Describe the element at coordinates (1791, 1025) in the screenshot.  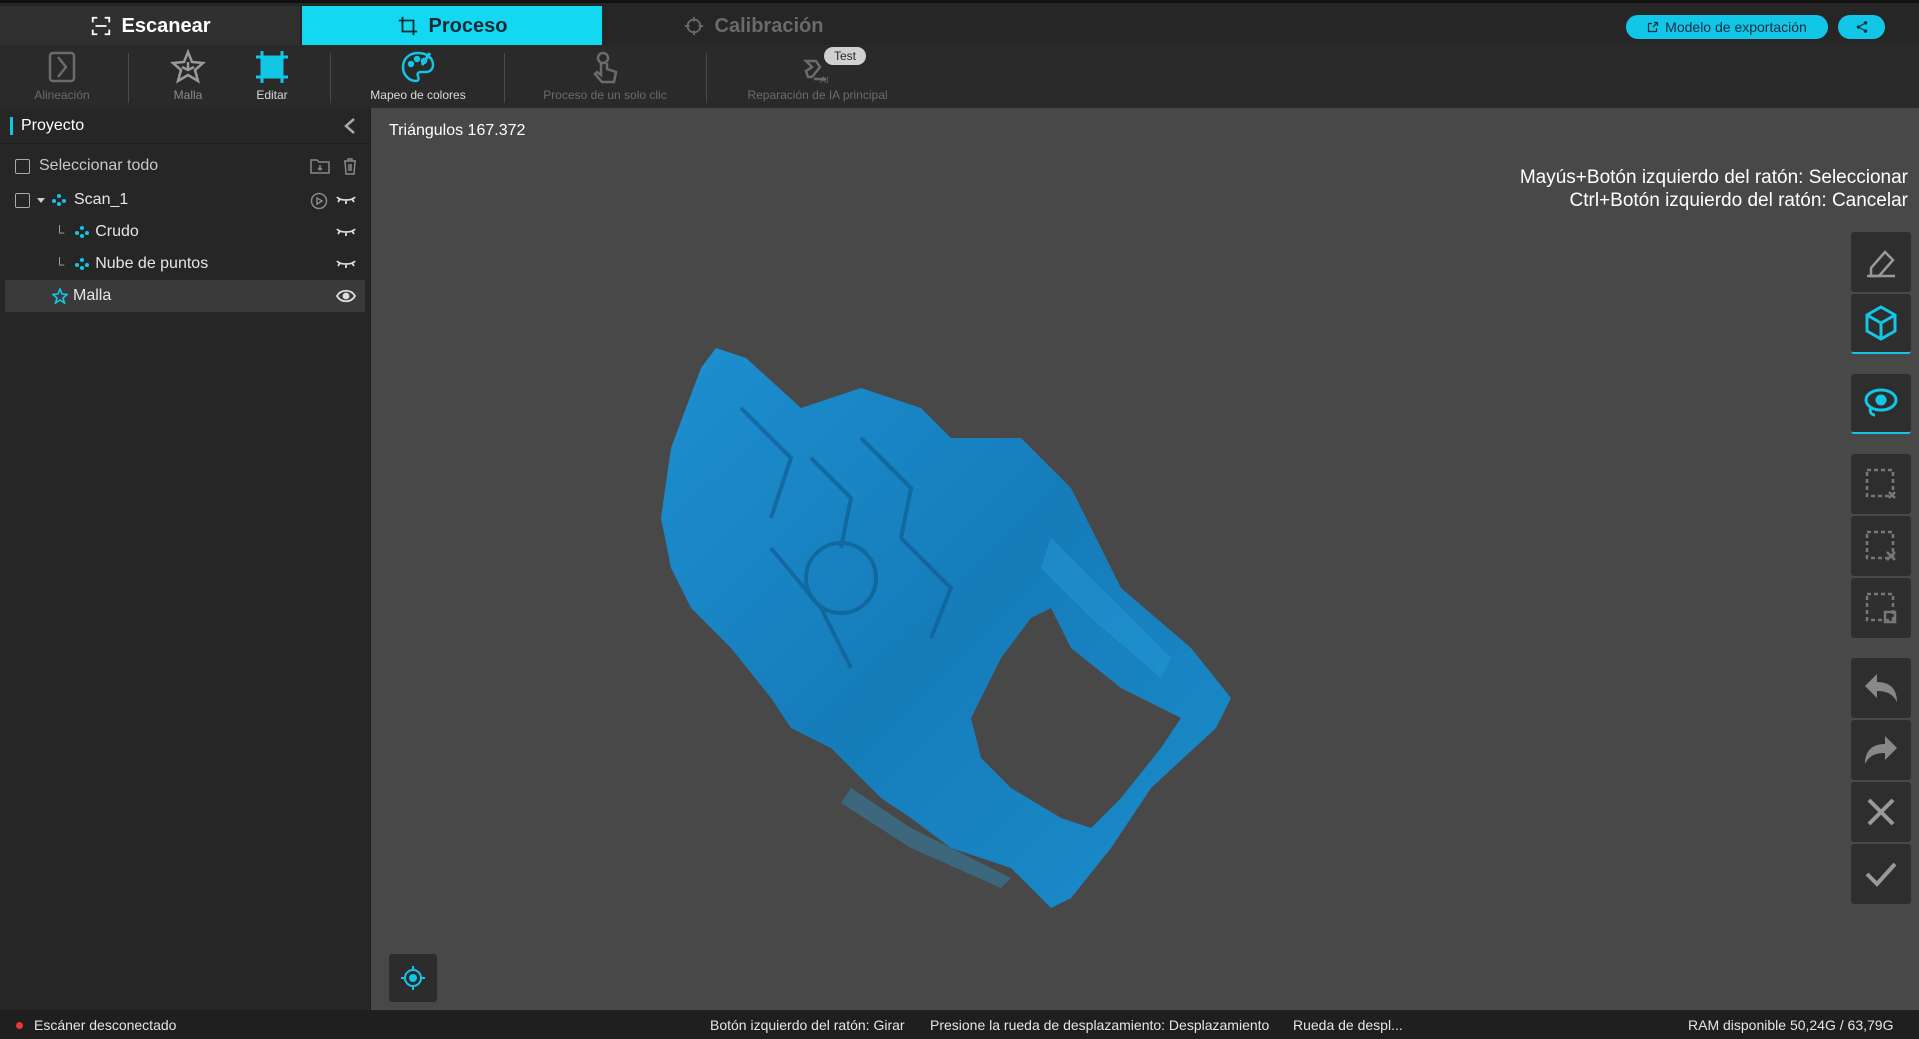
I see `ram-status: RAM disponible 50,24G / 63,79G` at that location.